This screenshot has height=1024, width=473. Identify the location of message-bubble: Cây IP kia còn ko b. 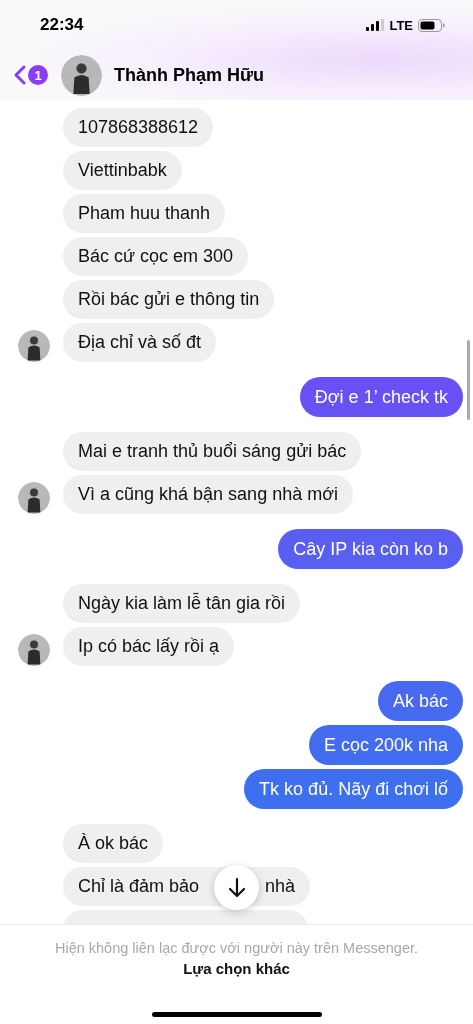
(370, 549).